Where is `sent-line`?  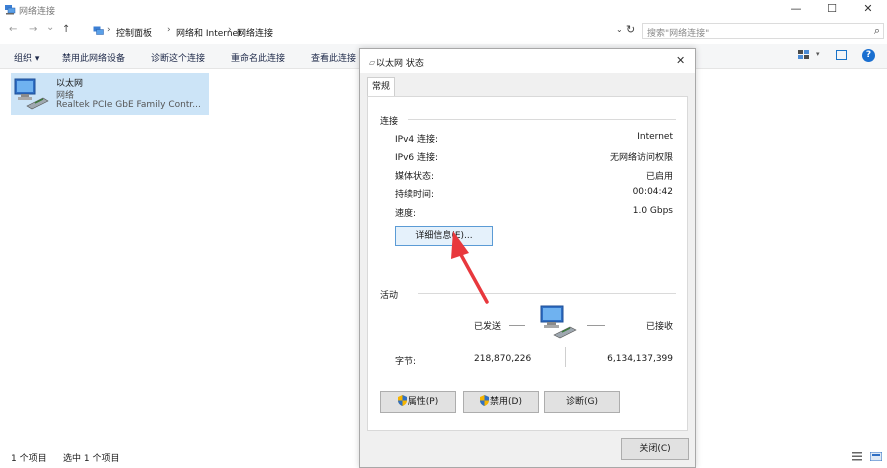 sent-line is located at coordinates (517, 325).